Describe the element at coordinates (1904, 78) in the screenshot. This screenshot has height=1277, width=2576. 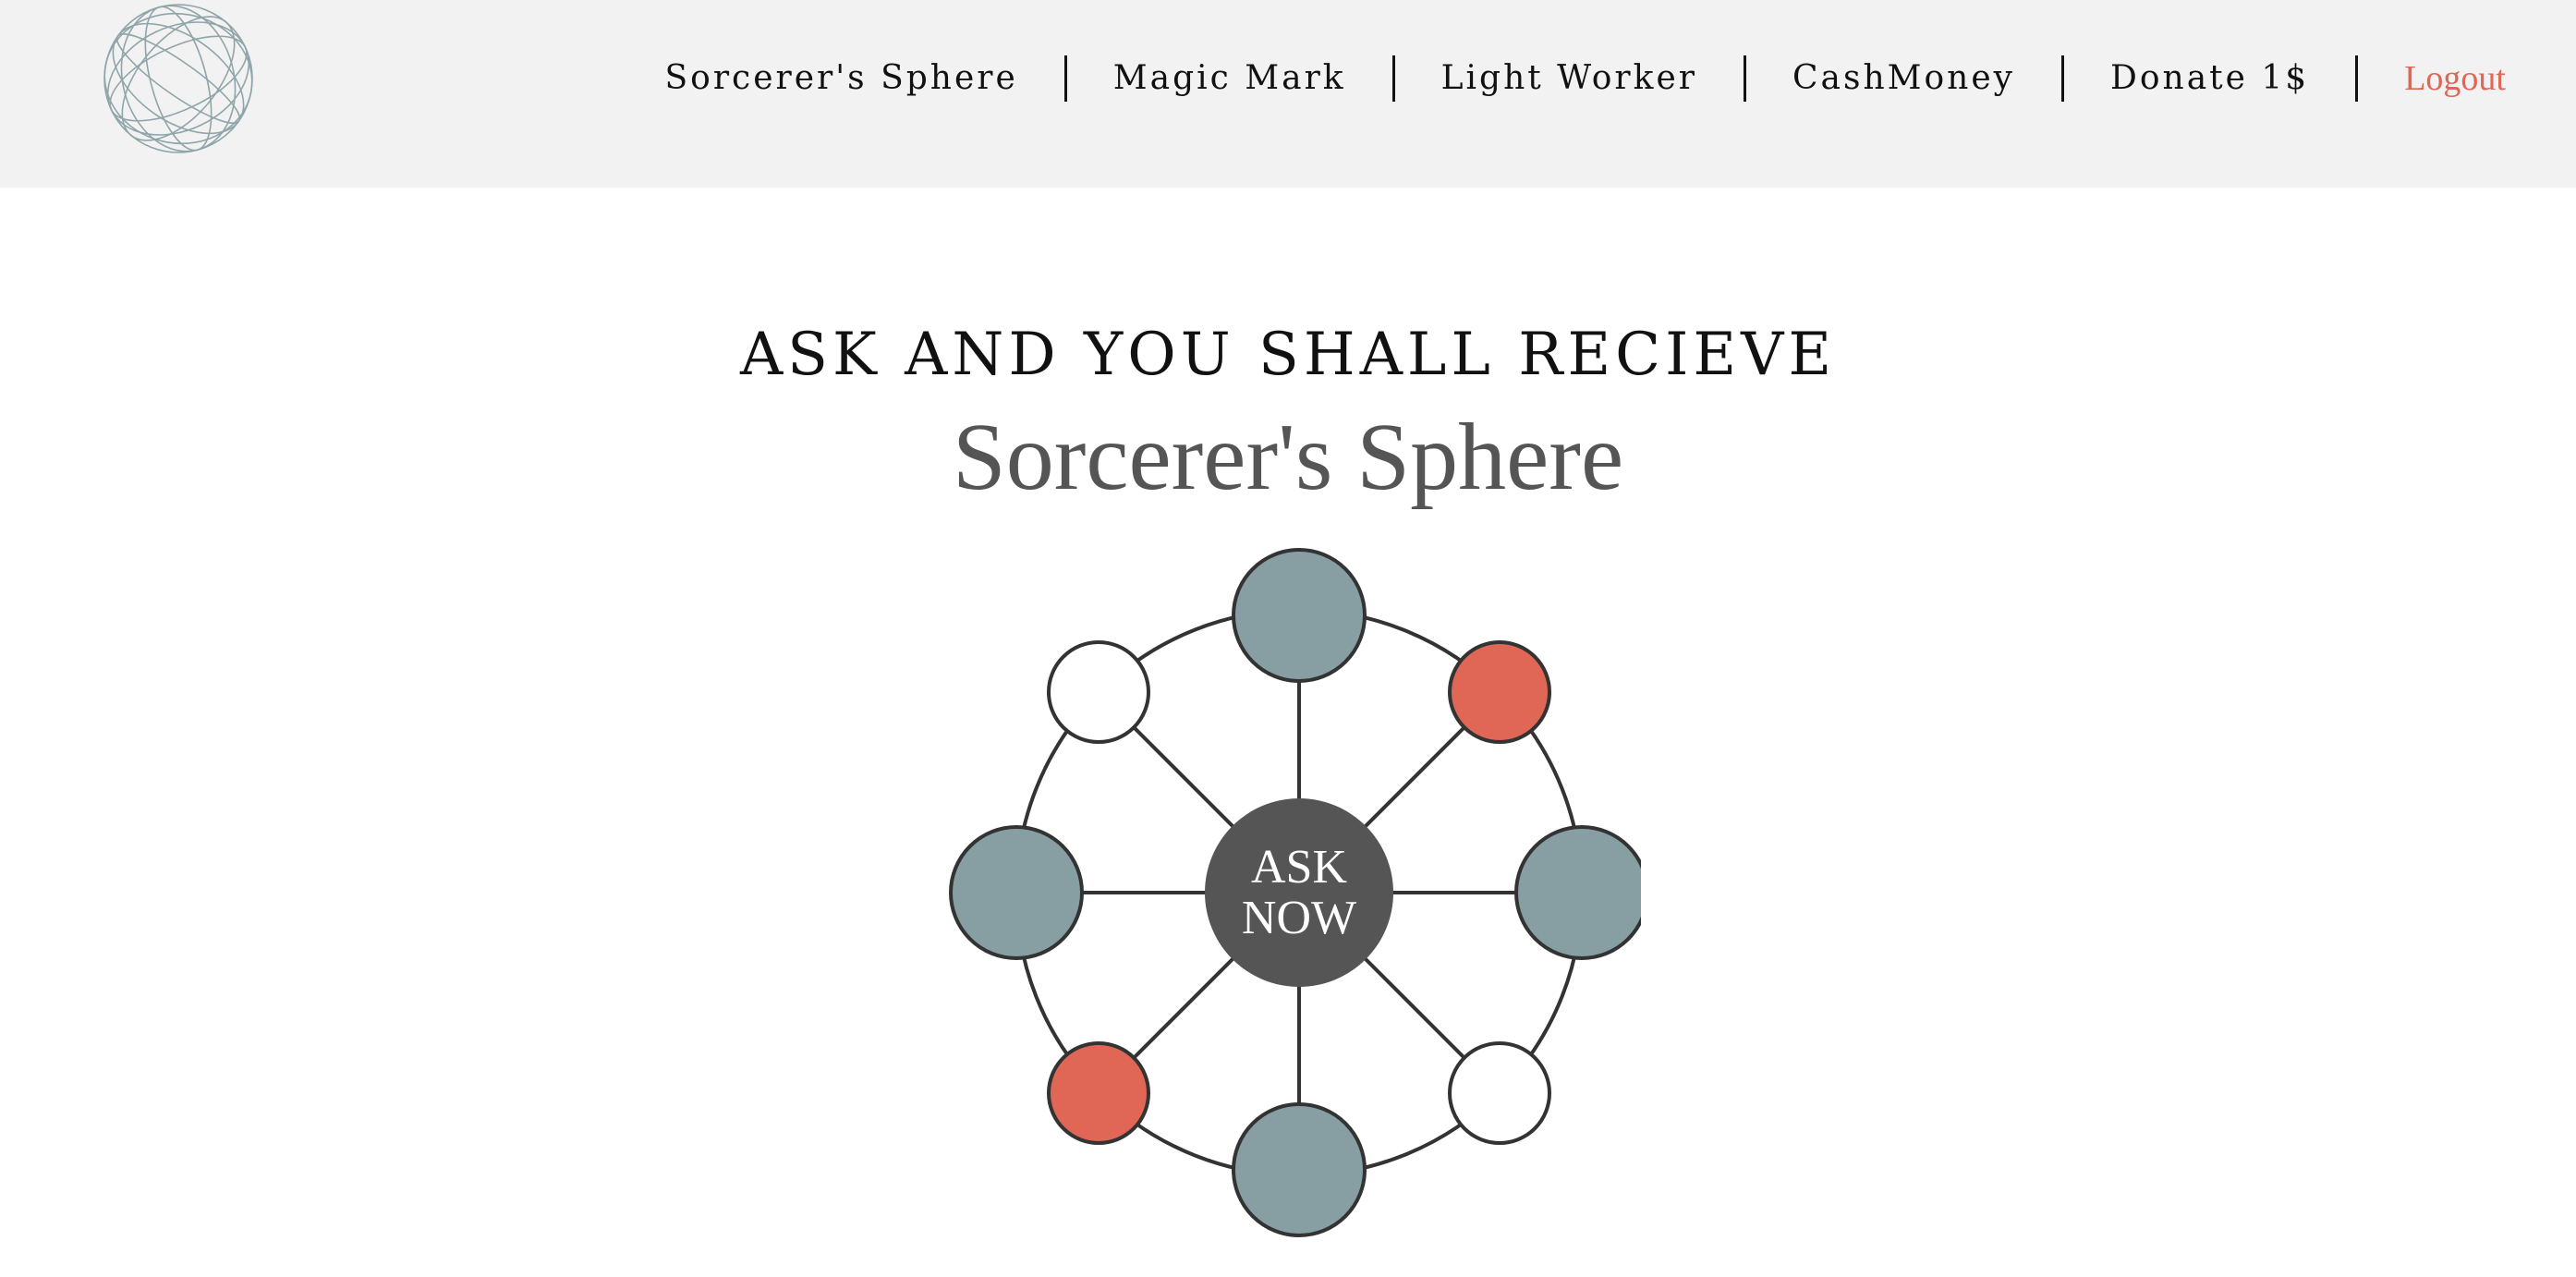
I see `nav-cashmoney: CashMoney` at that location.